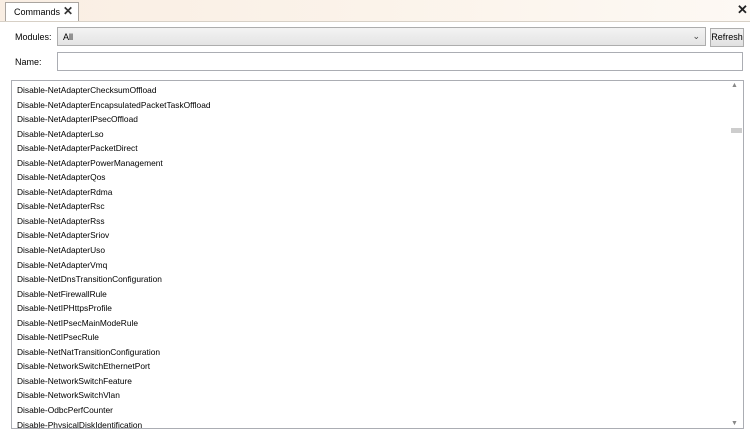 The image size is (750, 429). Describe the element at coordinates (734, 423) in the screenshot. I see `scroll-down-icon: ▼` at that location.